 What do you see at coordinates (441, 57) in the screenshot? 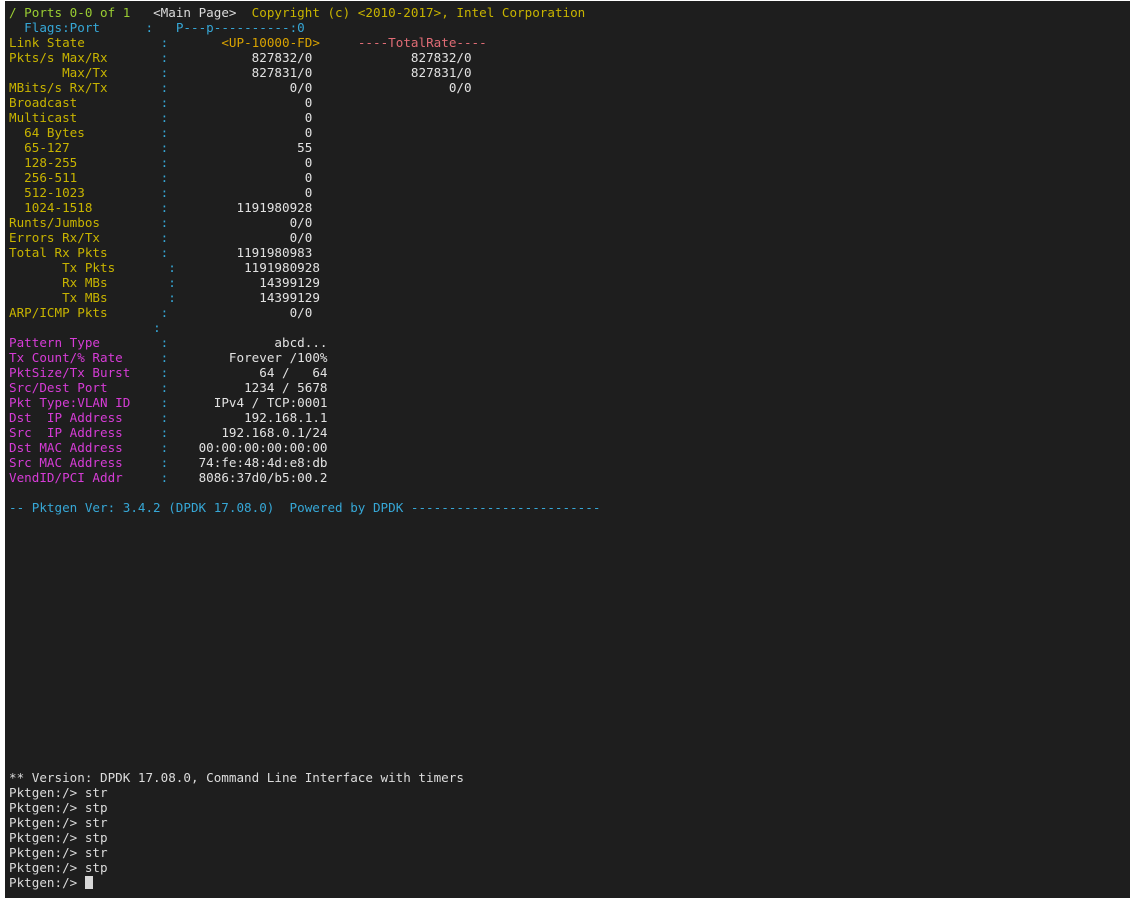
I see `stat-total: 827832/0` at bounding box center [441, 57].